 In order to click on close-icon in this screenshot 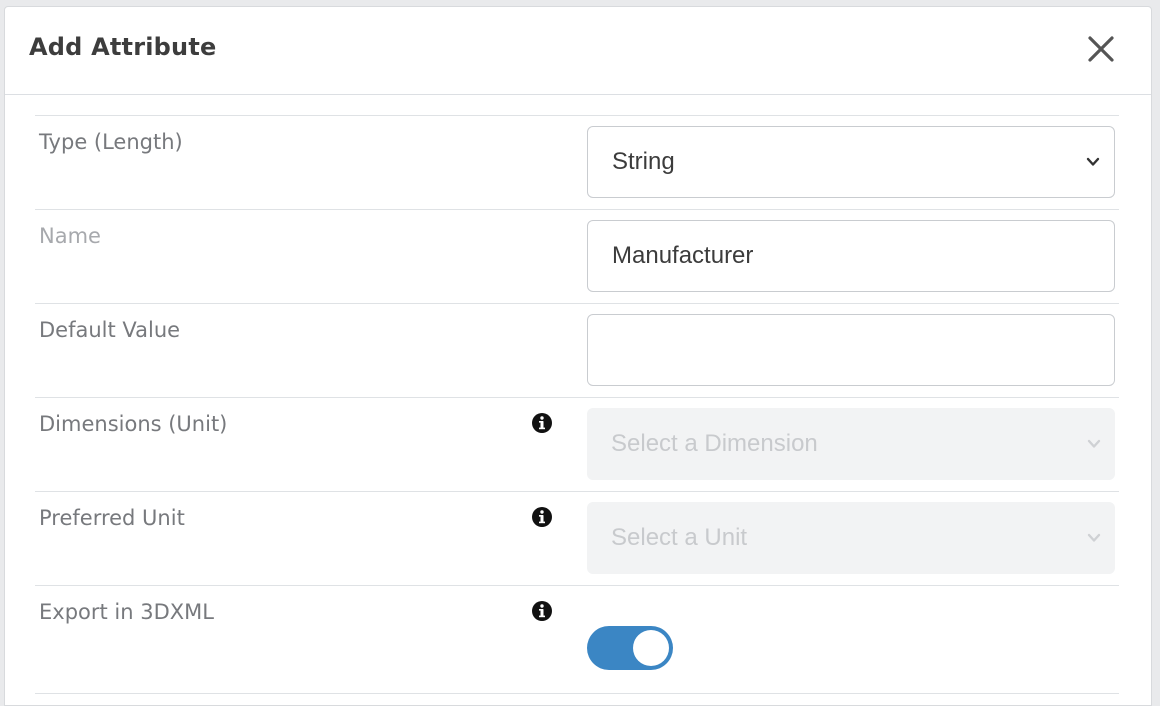, I will do `click(1101, 49)`.